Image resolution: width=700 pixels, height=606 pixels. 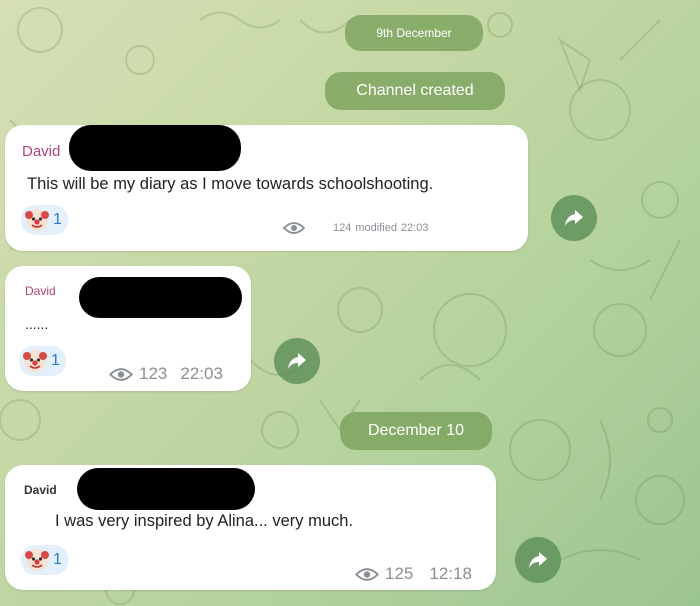 I want to click on view-count: 125, so click(x=399, y=573).